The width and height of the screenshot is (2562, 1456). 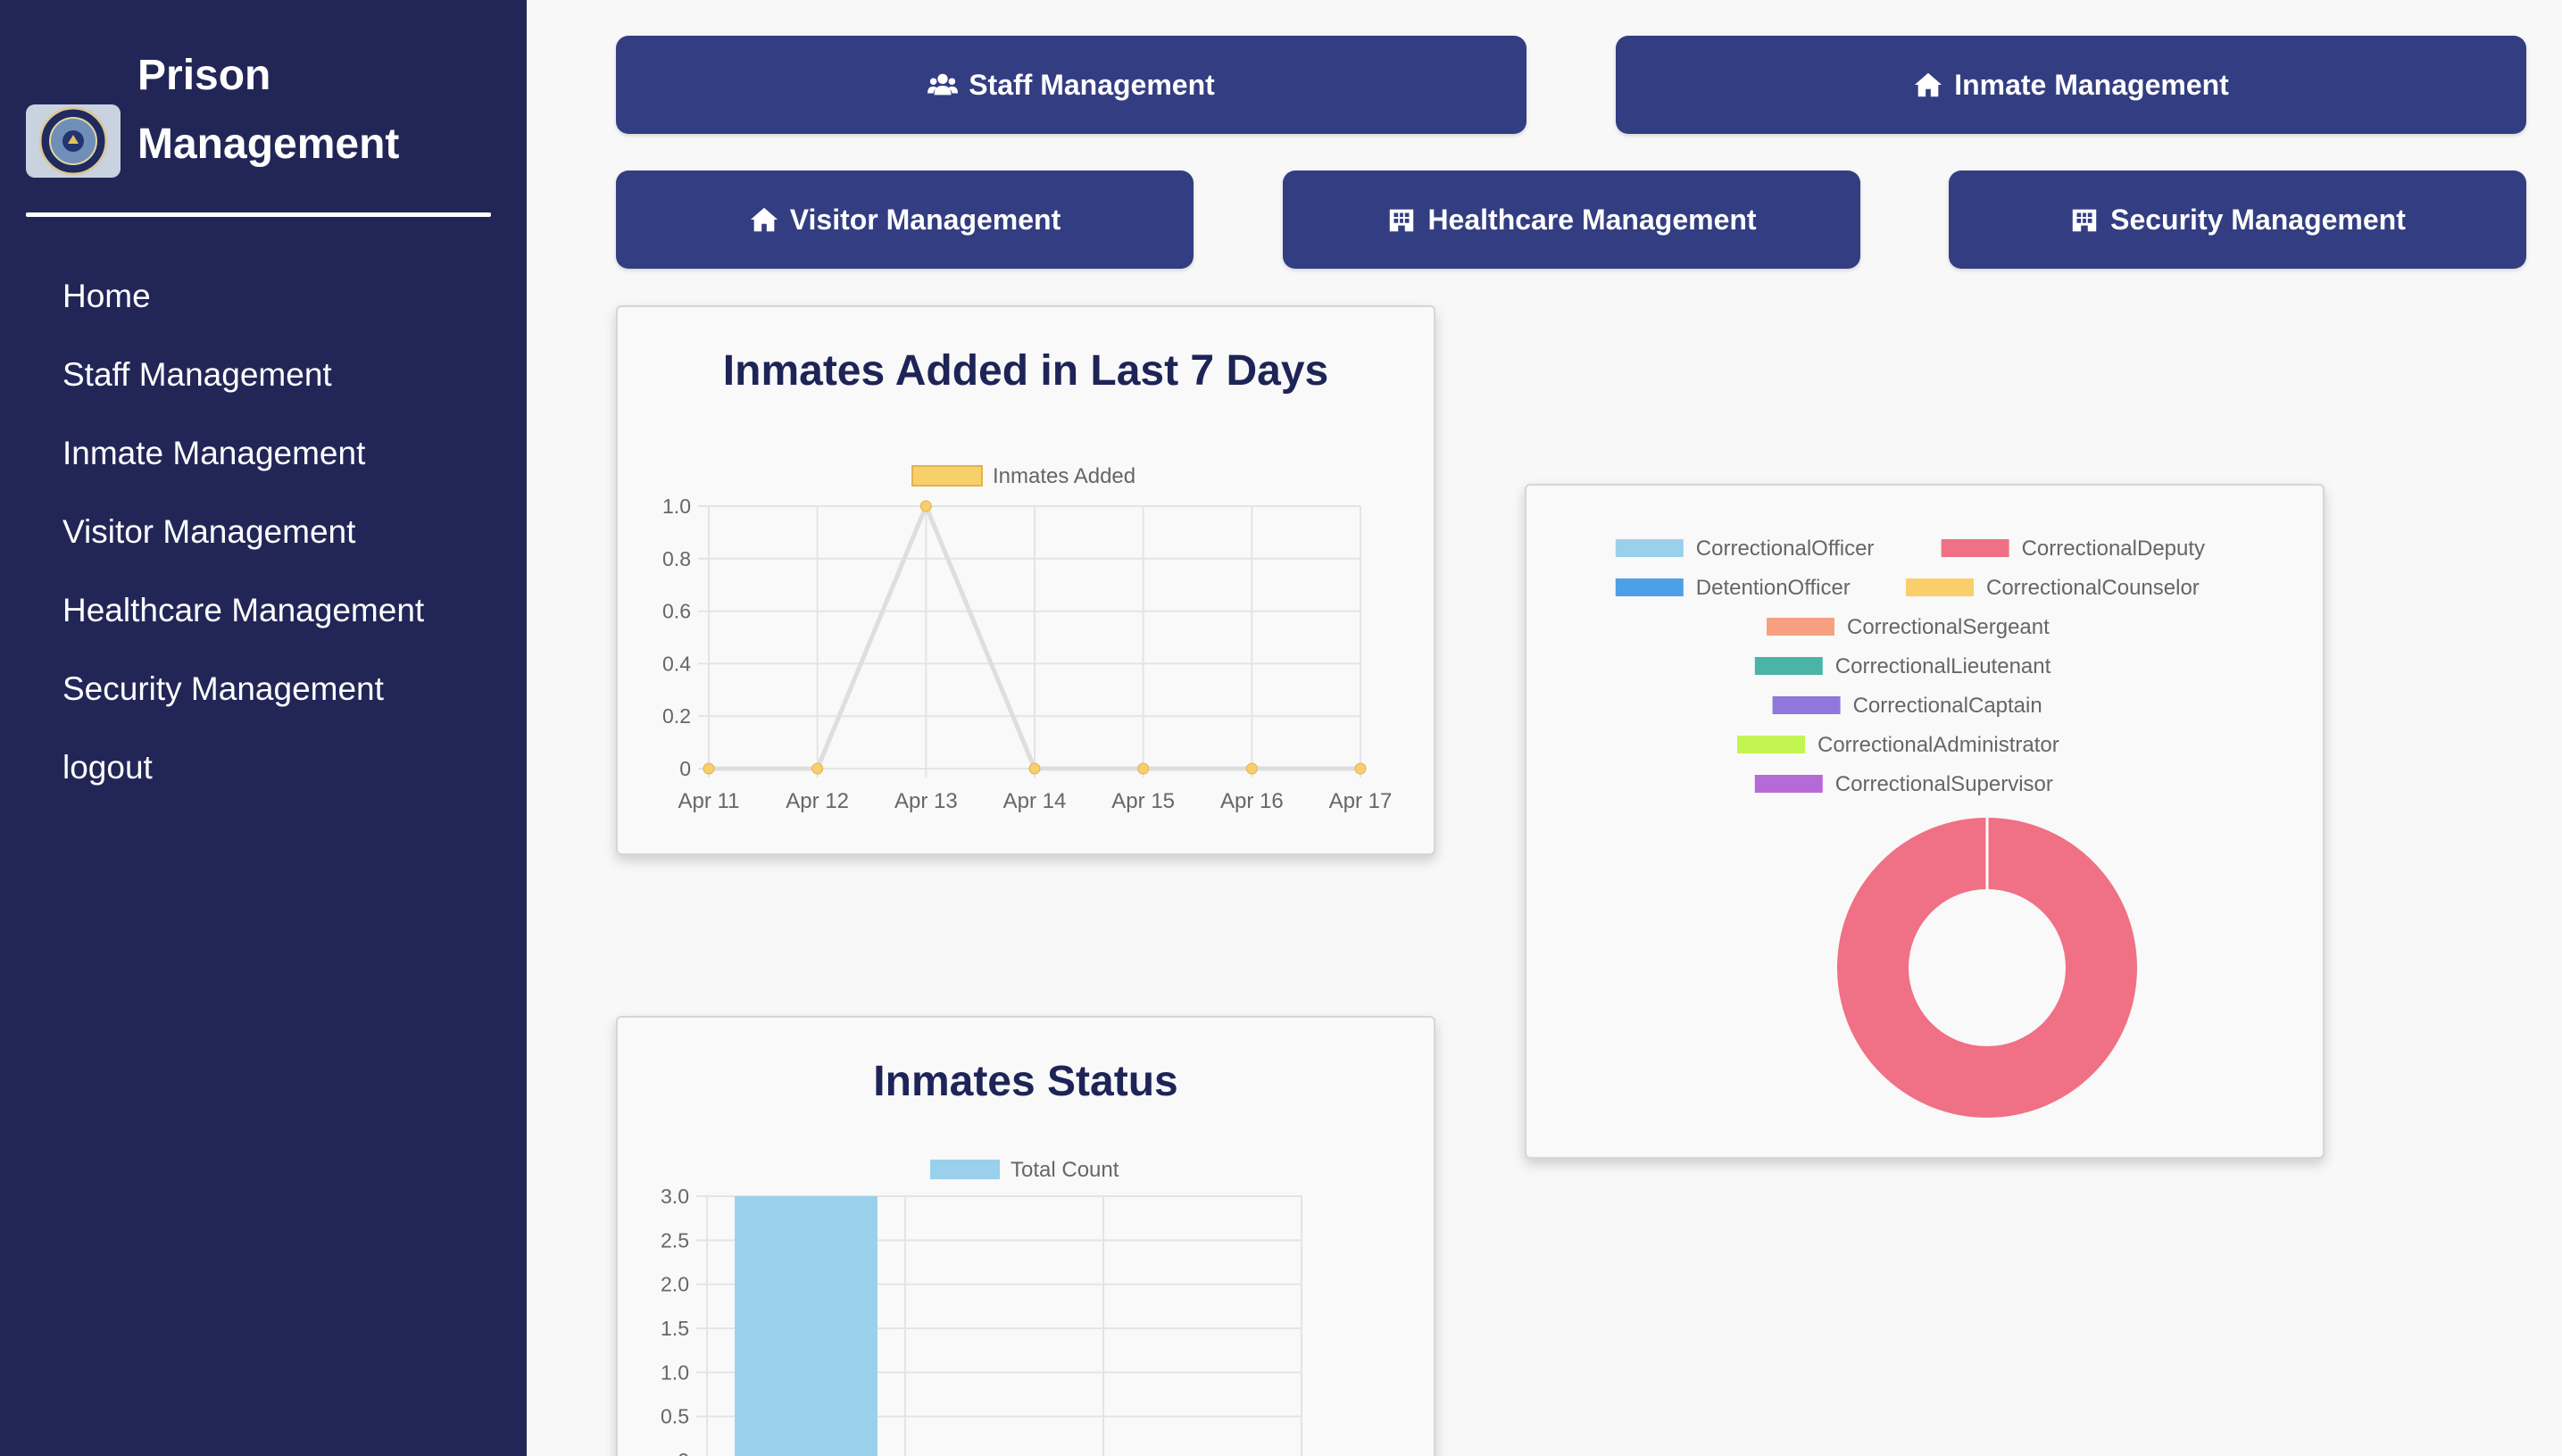 I want to click on y-tick-label: 0.5, so click(x=675, y=1416).